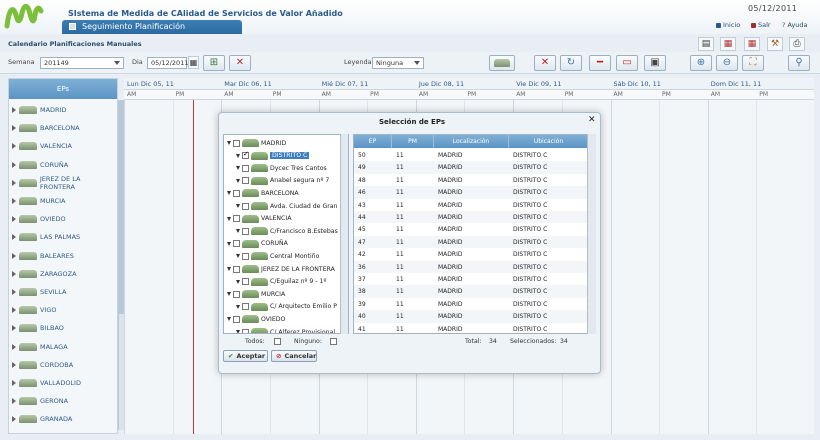 The image size is (820, 440). What do you see at coordinates (63, 401) in the screenshot?
I see `ep-row: GERONA` at bounding box center [63, 401].